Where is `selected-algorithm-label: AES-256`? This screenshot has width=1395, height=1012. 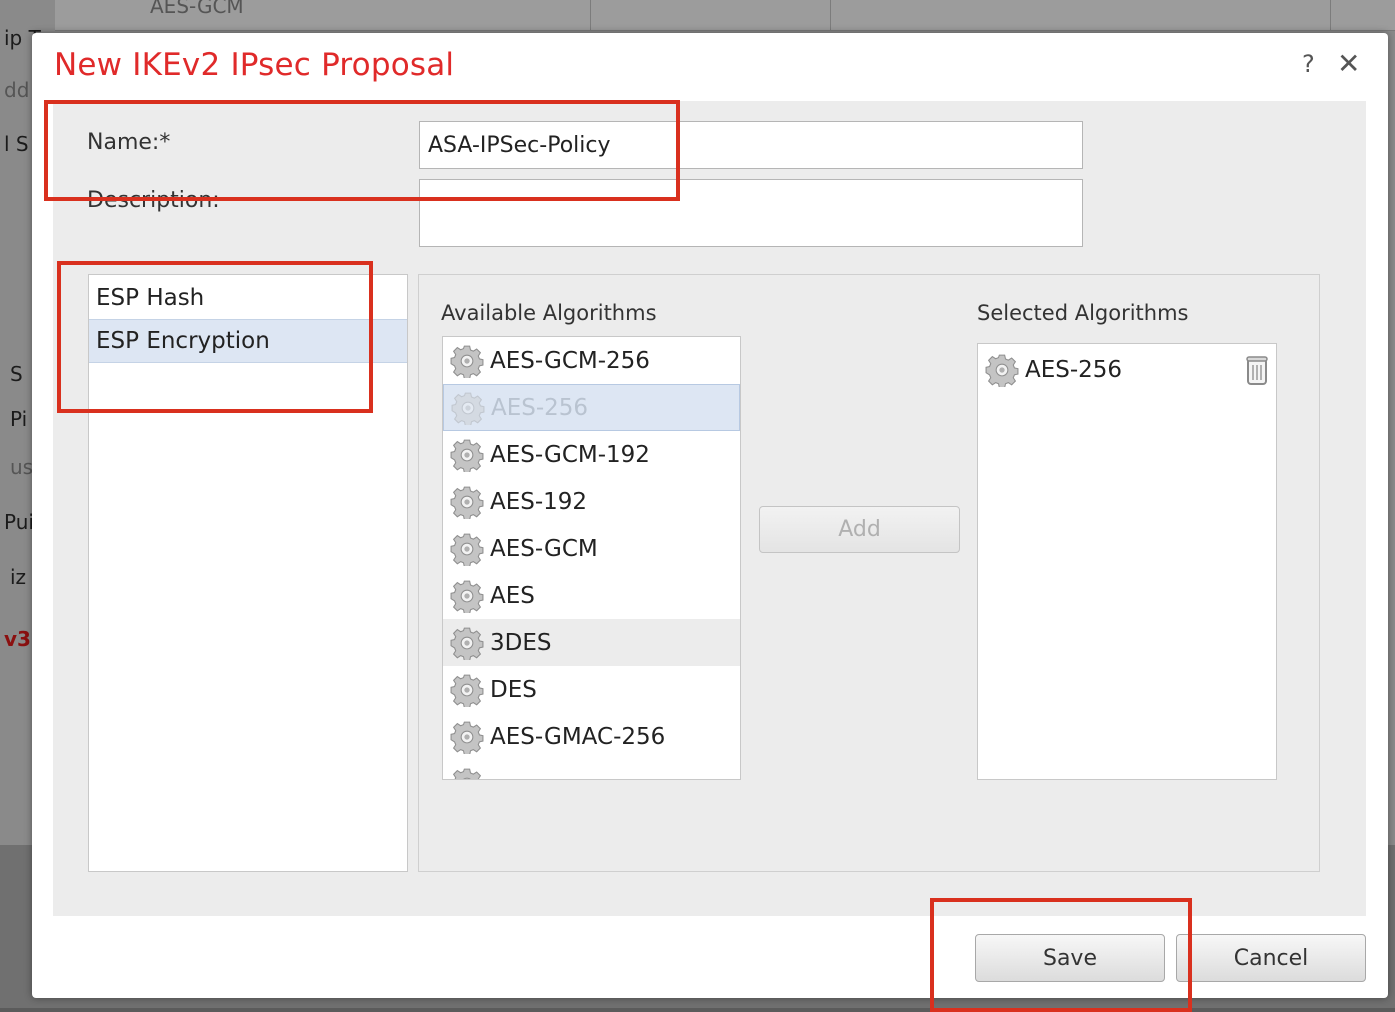 selected-algorithm-label: AES-256 is located at coordinates (1074, 369).